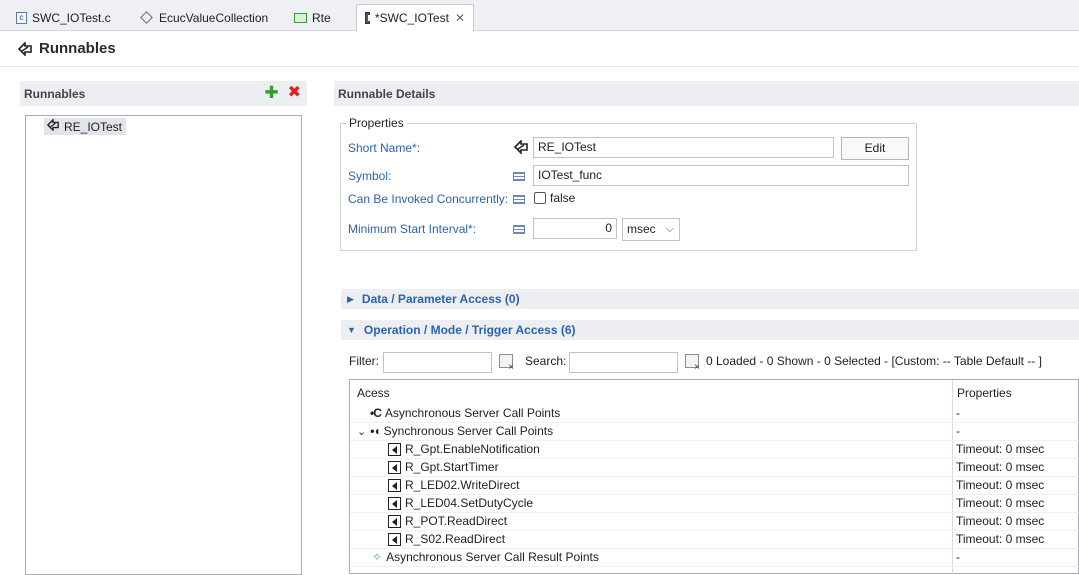 This screenshot has height=575, width=1079. I want to click on data-parameter-access-section: ▶ Data / Parameter Access (0), so click(710, 299).